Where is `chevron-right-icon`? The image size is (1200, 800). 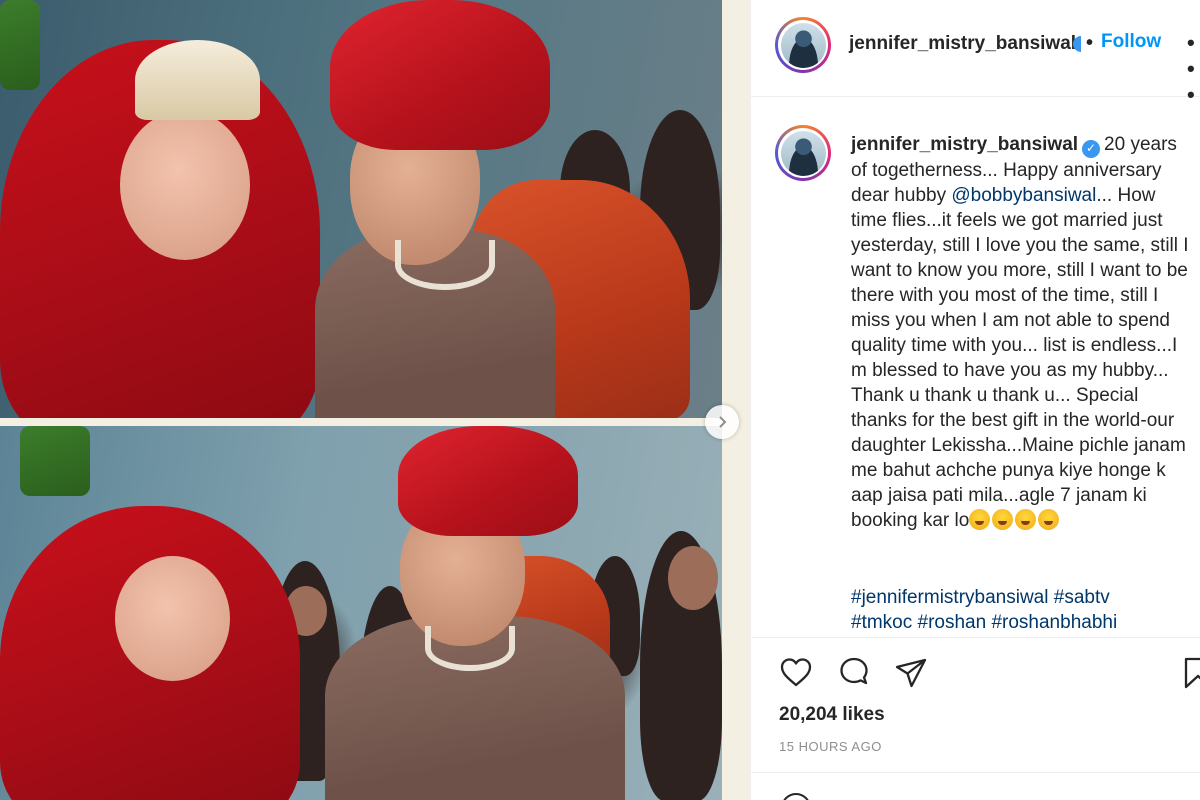
chevron-right-icon is located at coordinates (722, 422).